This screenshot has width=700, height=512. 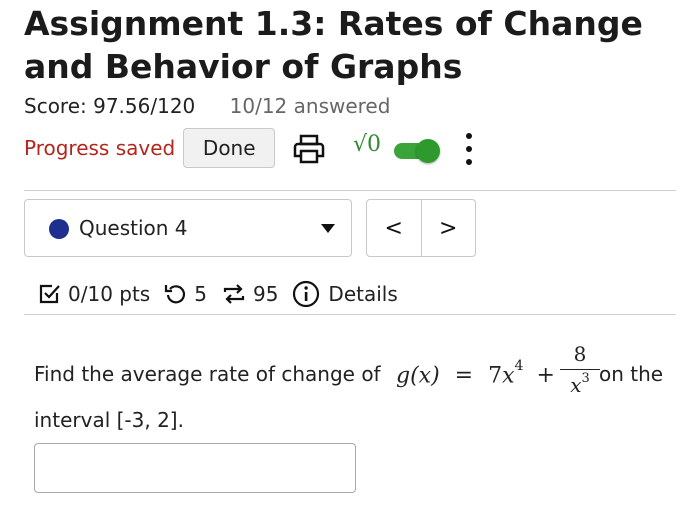 I want to click on kebab-menu-icon, so click(x=469, y=149).